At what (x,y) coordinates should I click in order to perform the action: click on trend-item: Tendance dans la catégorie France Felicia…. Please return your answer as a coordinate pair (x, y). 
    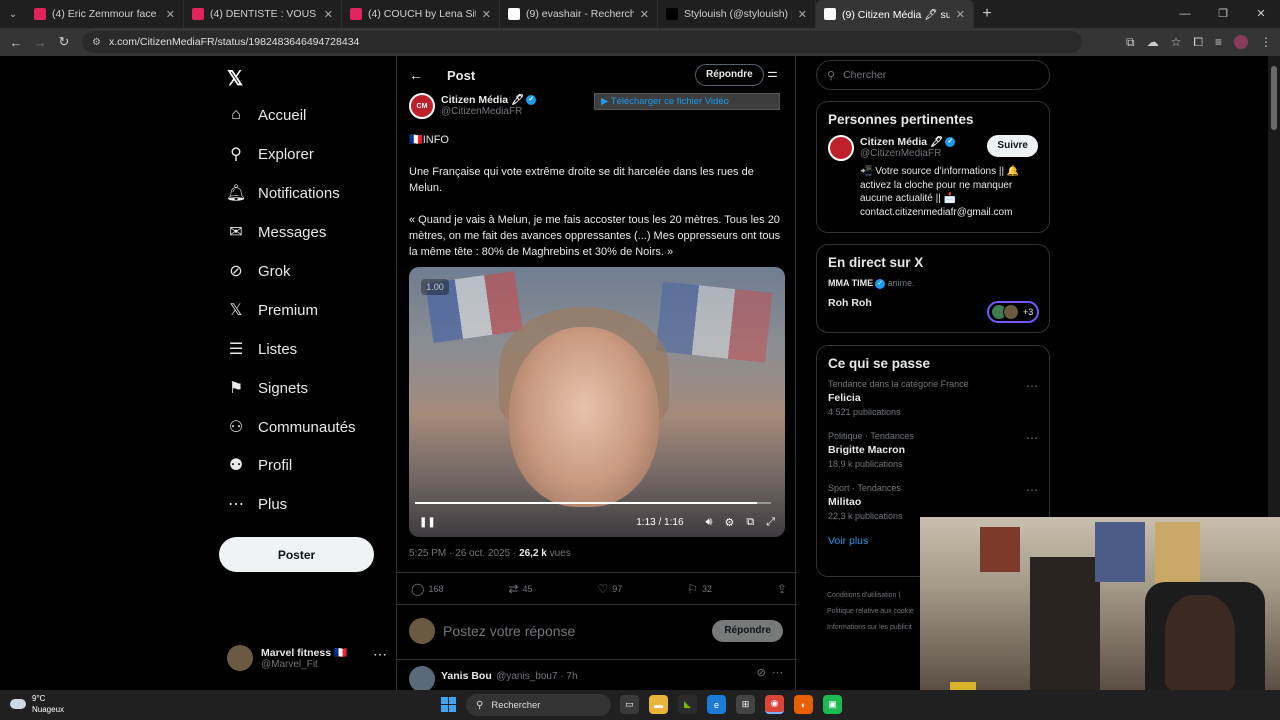
    Looking at the image, I should click on (933, 398).